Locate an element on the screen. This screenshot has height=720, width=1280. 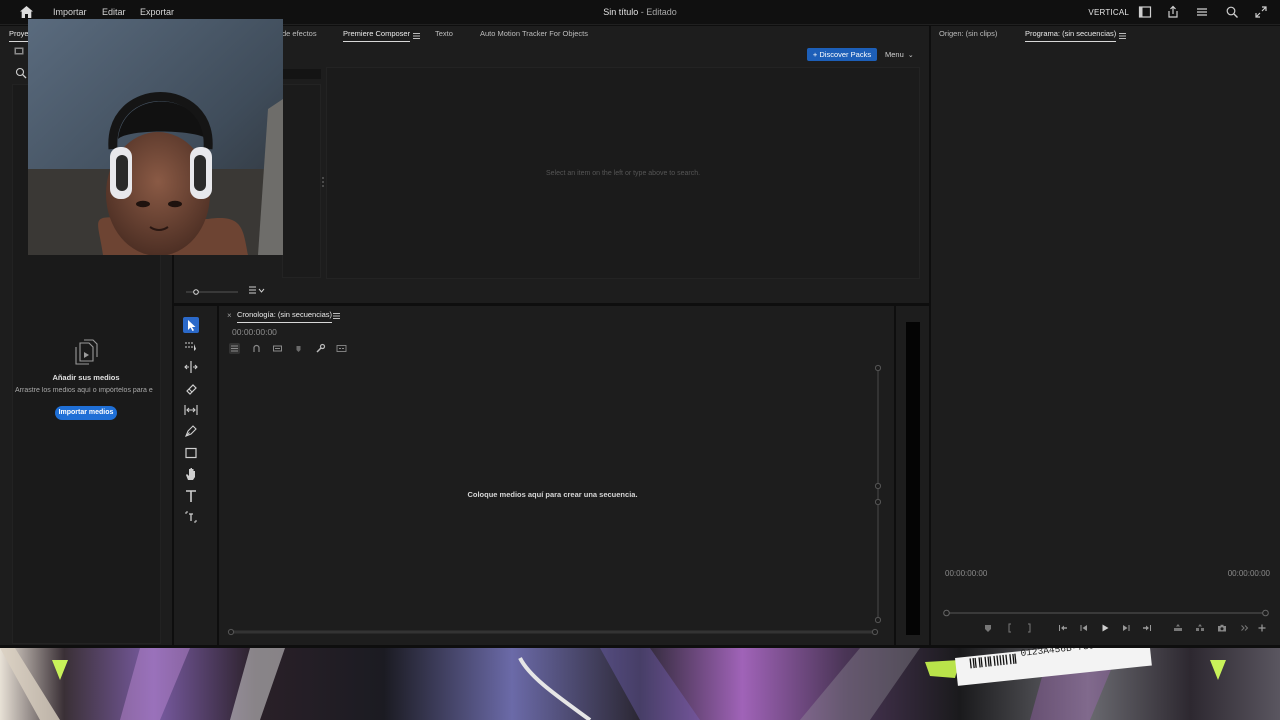
tab-auto-motion-tracker: Auto Motion Tracker For Objects is located at coordinates (534, 33).